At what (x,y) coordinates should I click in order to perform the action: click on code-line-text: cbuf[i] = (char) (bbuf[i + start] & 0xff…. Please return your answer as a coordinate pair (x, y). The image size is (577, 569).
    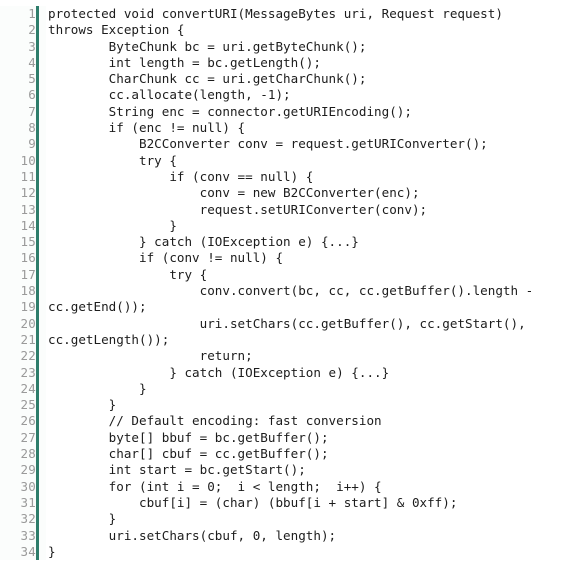
    Looking at the image, I should click on (311, 503).